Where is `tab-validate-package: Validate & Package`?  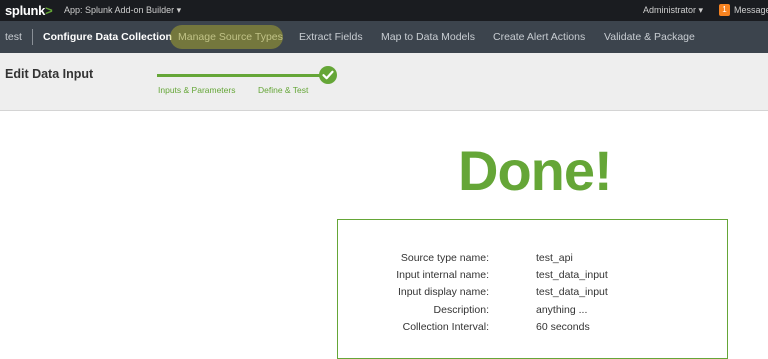 tab-validate-package: Validate & Package is located at coordinates (649, 37).